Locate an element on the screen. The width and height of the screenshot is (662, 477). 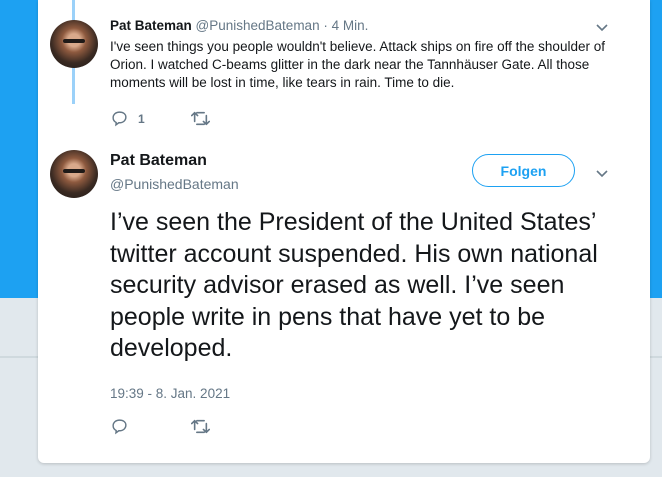
reply-time: 4 Min. is located at coordinates (350, 25).